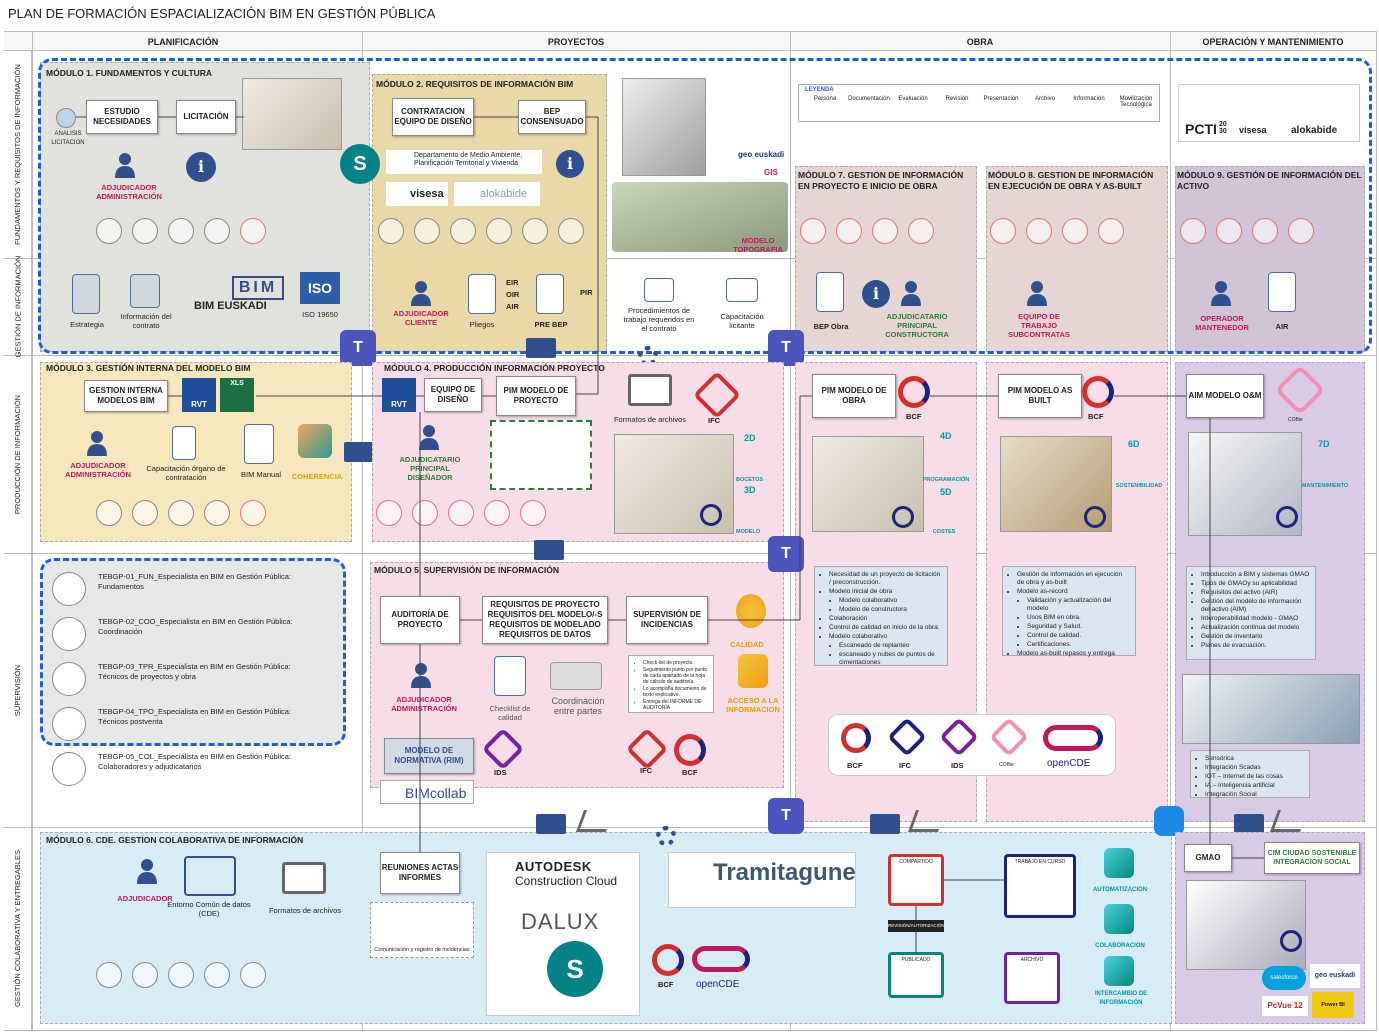 The width and height of the screenshot is (1379, 1033). Describe the element at coordinates (553, 866) in the screenshot. I see `autodesk-logo: AUTODESK` at that location.